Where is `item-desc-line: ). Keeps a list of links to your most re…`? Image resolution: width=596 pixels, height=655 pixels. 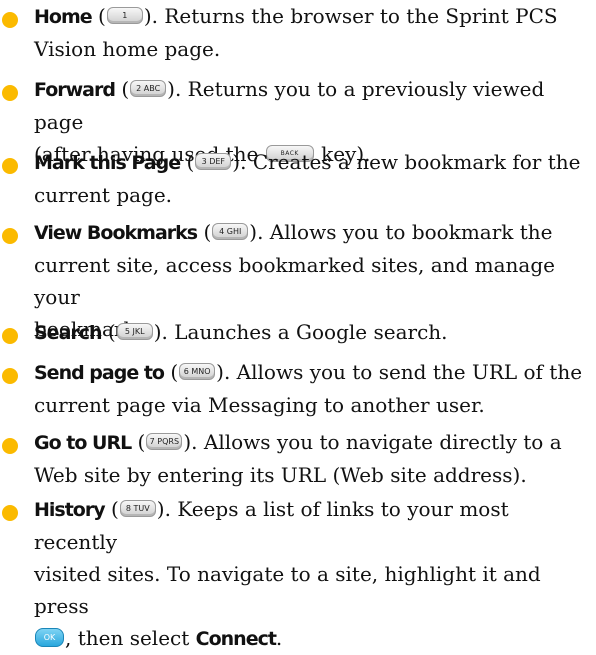 item-desc-line: ). Keeps a list of links to your most re… is located at coordinates (271, 525).